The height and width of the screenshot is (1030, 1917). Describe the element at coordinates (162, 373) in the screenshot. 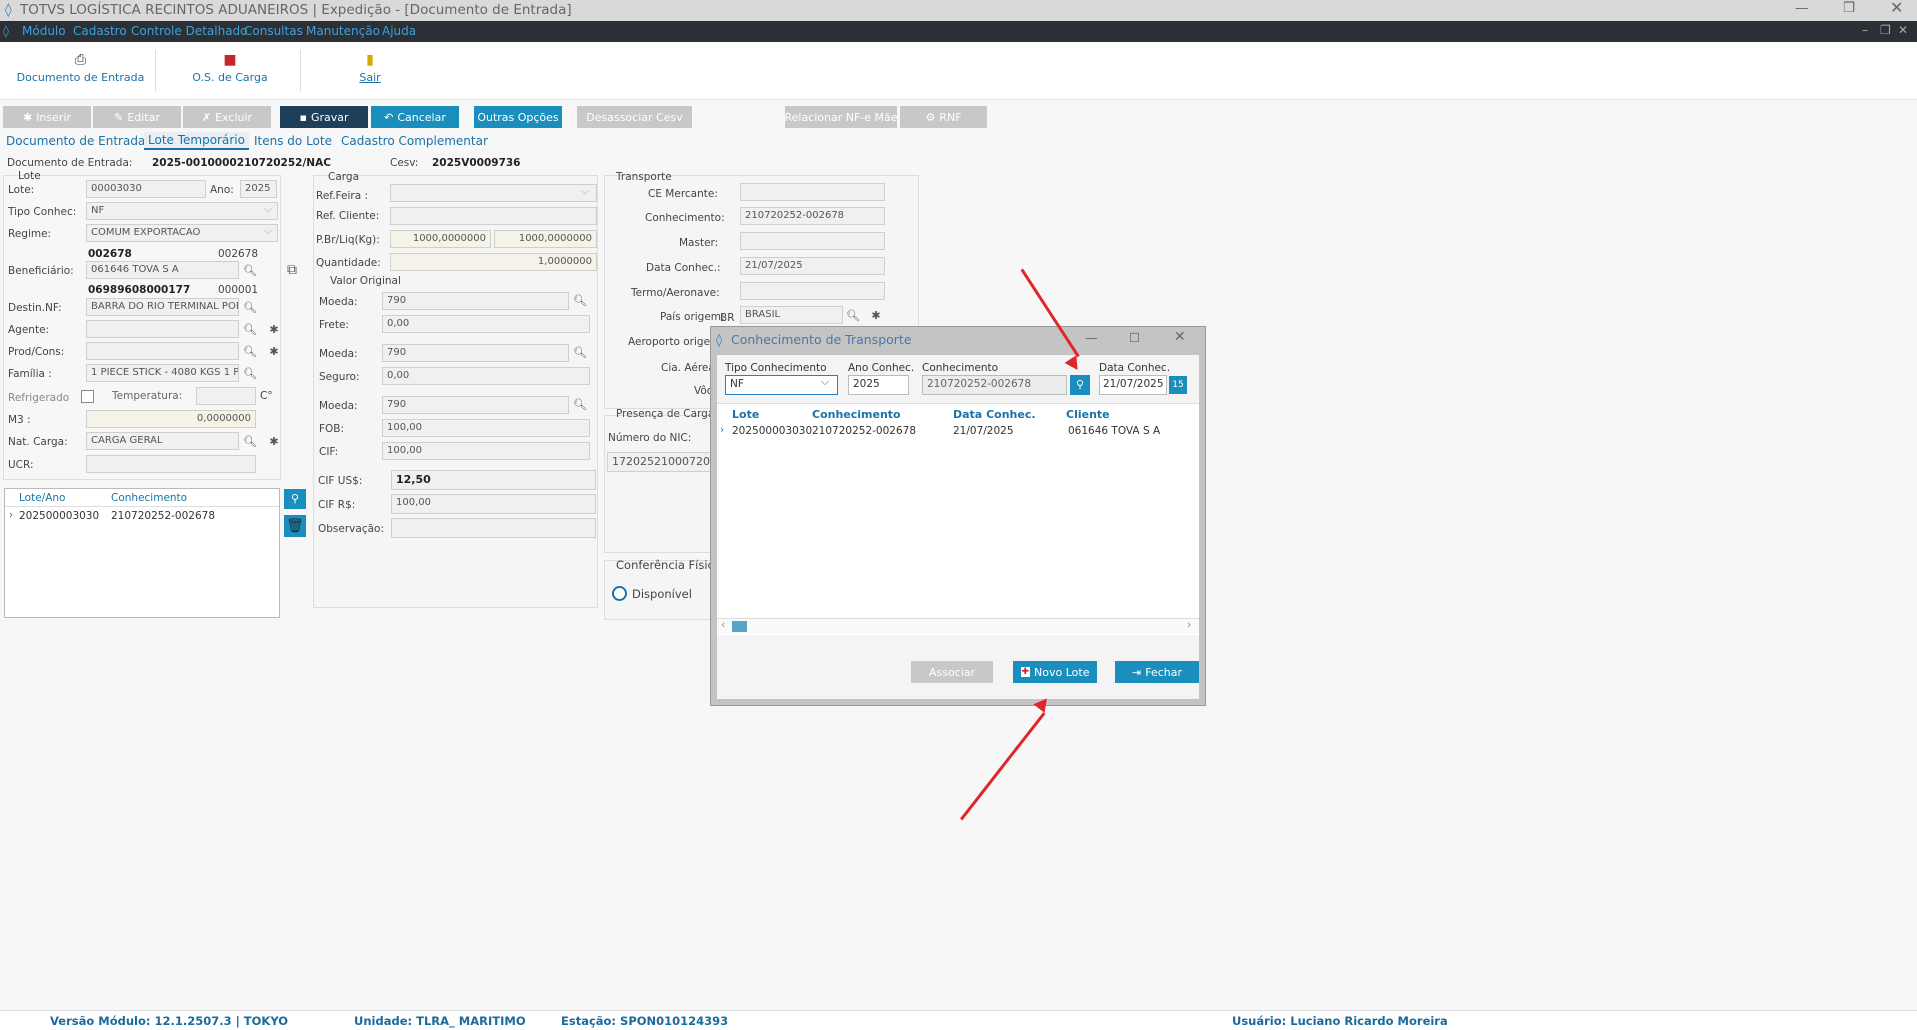

I see `familia-field: 1 PIECE STICK - 4080 KGS 1 P` at that location.